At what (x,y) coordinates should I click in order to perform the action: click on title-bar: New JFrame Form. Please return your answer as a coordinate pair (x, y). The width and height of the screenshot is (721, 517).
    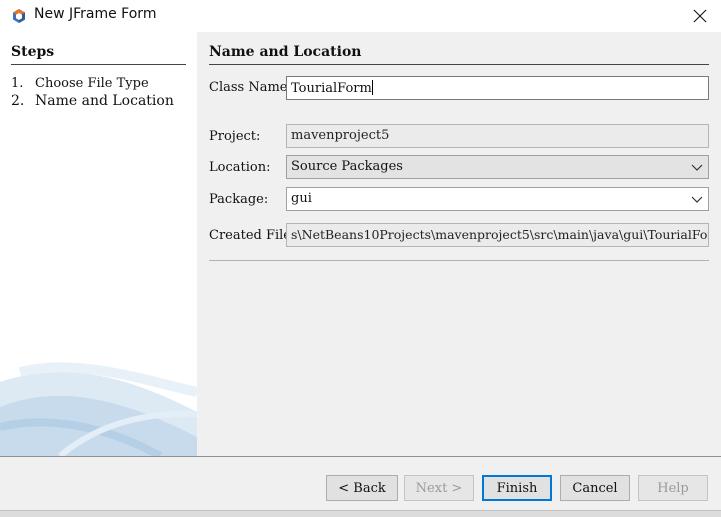
    Looking at the image, I should click on (360, 16).